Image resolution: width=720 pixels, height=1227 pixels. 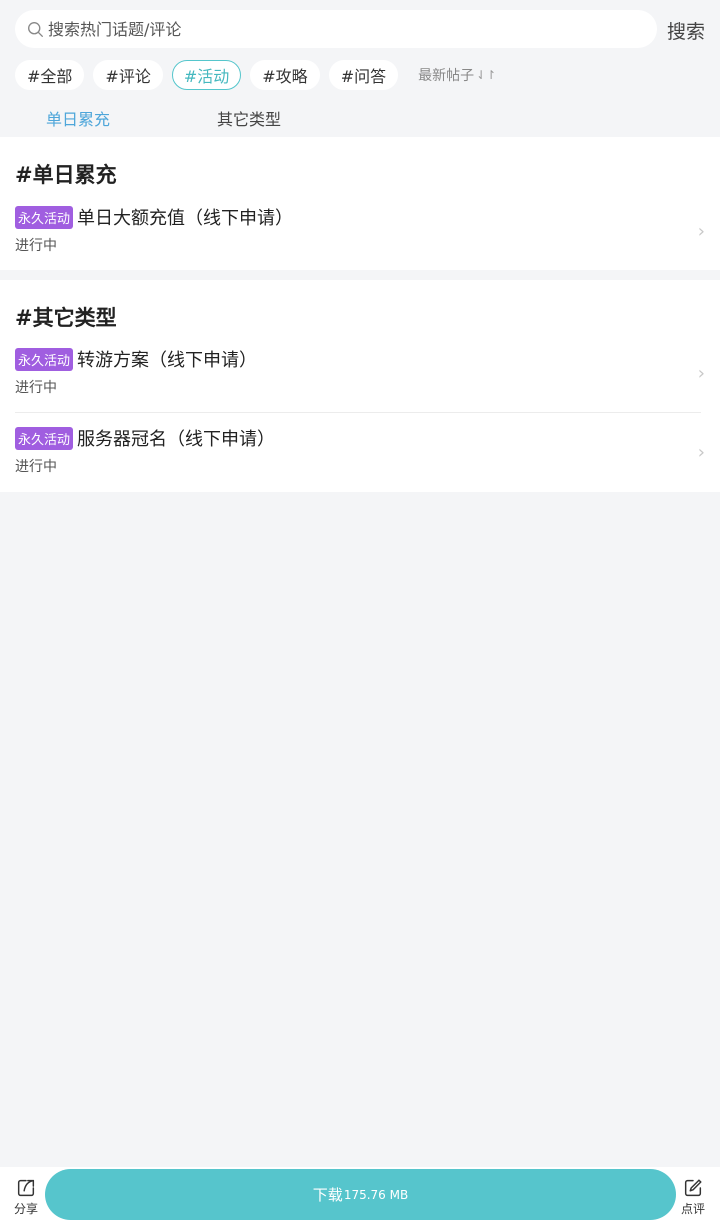 I want to click on sort-arrows-icon: ⇃↾, so click(x=486, y=74).